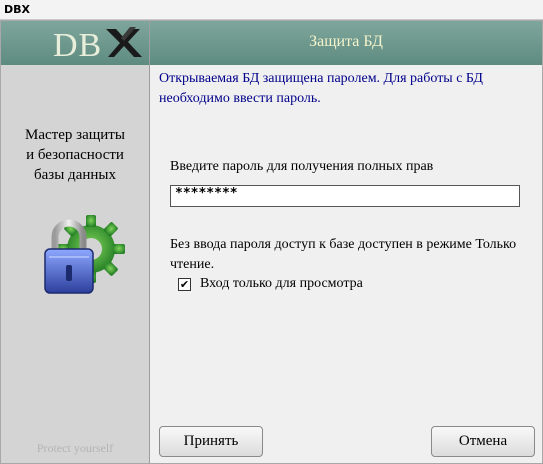 This screenshot has width=543, height=464. What do you see at coordinates (483, 441) in the screenshot?
I see `cancel-button: Отмена` at bounding box center [483, 441].